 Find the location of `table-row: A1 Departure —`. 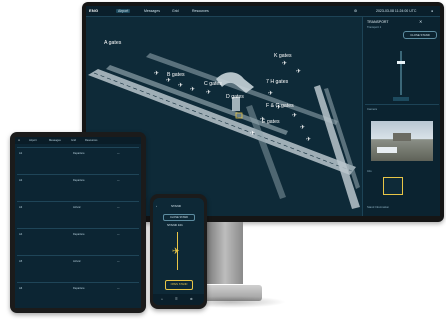

table-row: A1 Departure — is located at coordinates (78, 161).